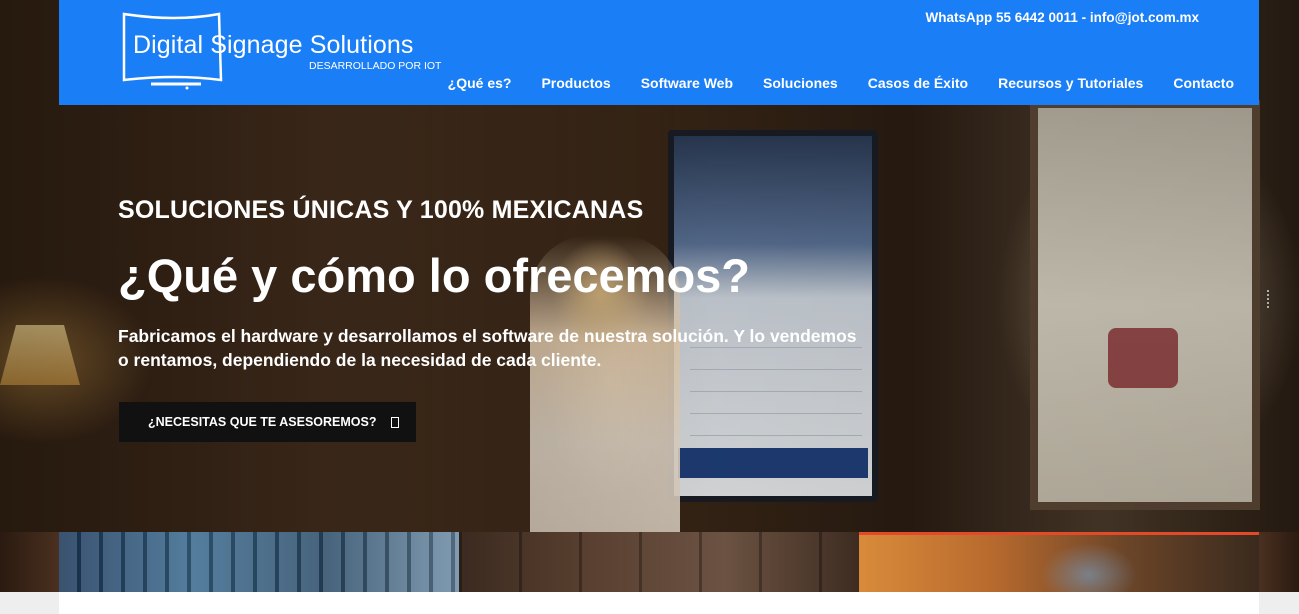 Image resolution: width=1299 pixels, height=614 pixels. I want to click on thumbnail-strip, so click(659, 562).